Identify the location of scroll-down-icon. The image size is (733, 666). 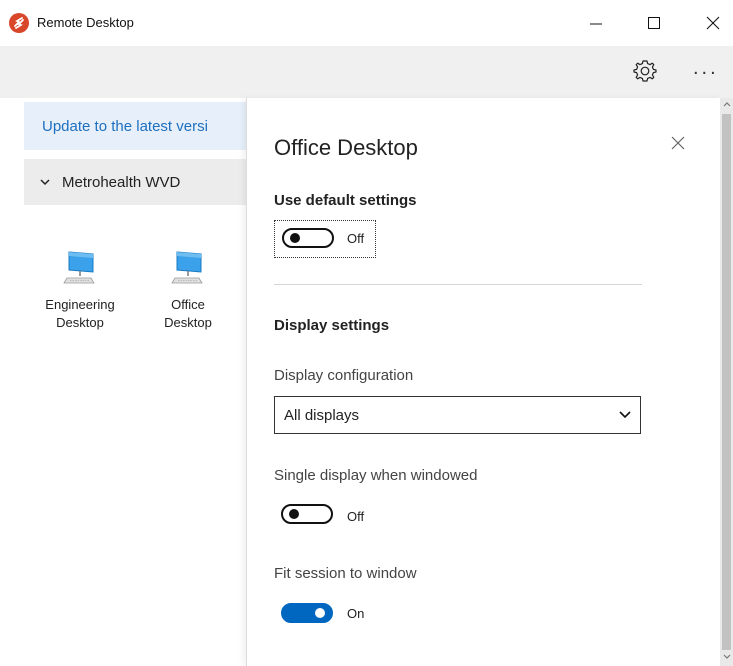
(727, 657).